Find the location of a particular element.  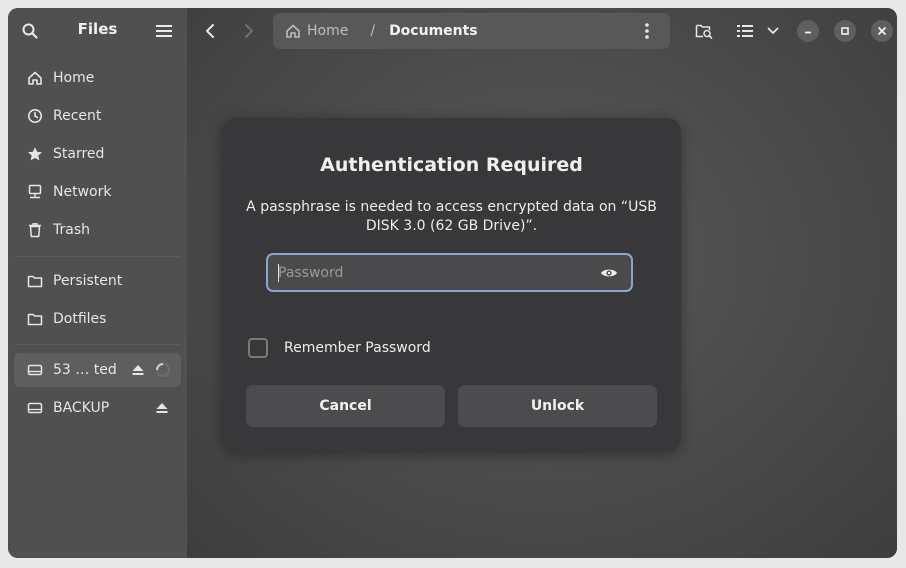

eye-icon is located at coordinates (609, 272).